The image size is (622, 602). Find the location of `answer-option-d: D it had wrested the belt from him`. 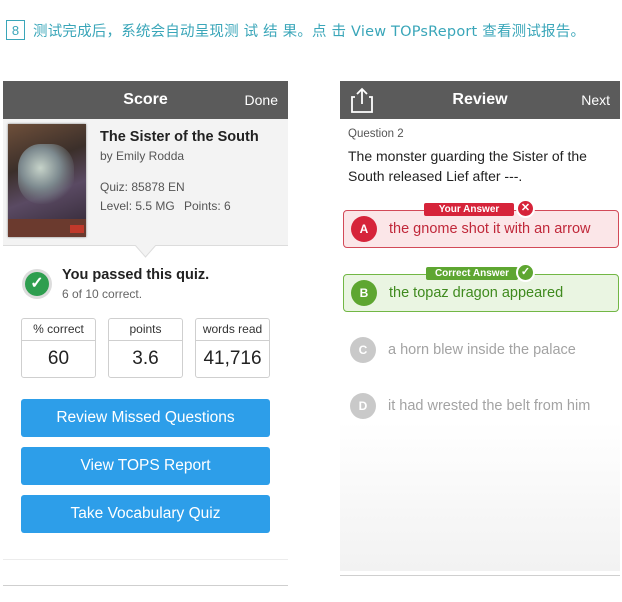

answer-option-d: D it had wrested the belt from him is located at coordinates (480, 406).